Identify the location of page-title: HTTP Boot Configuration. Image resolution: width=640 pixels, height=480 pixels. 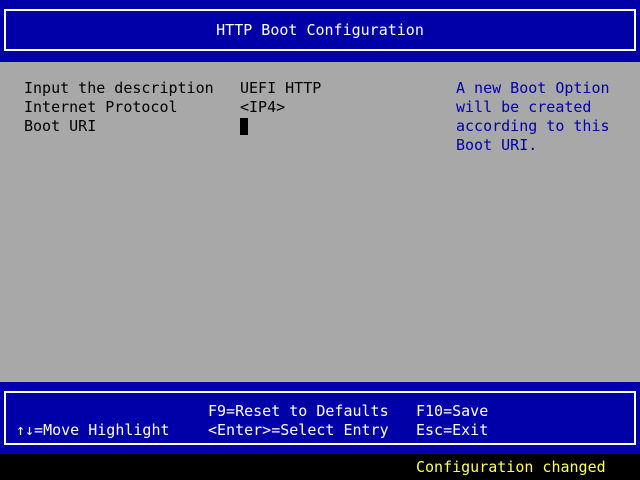
(320, 30).